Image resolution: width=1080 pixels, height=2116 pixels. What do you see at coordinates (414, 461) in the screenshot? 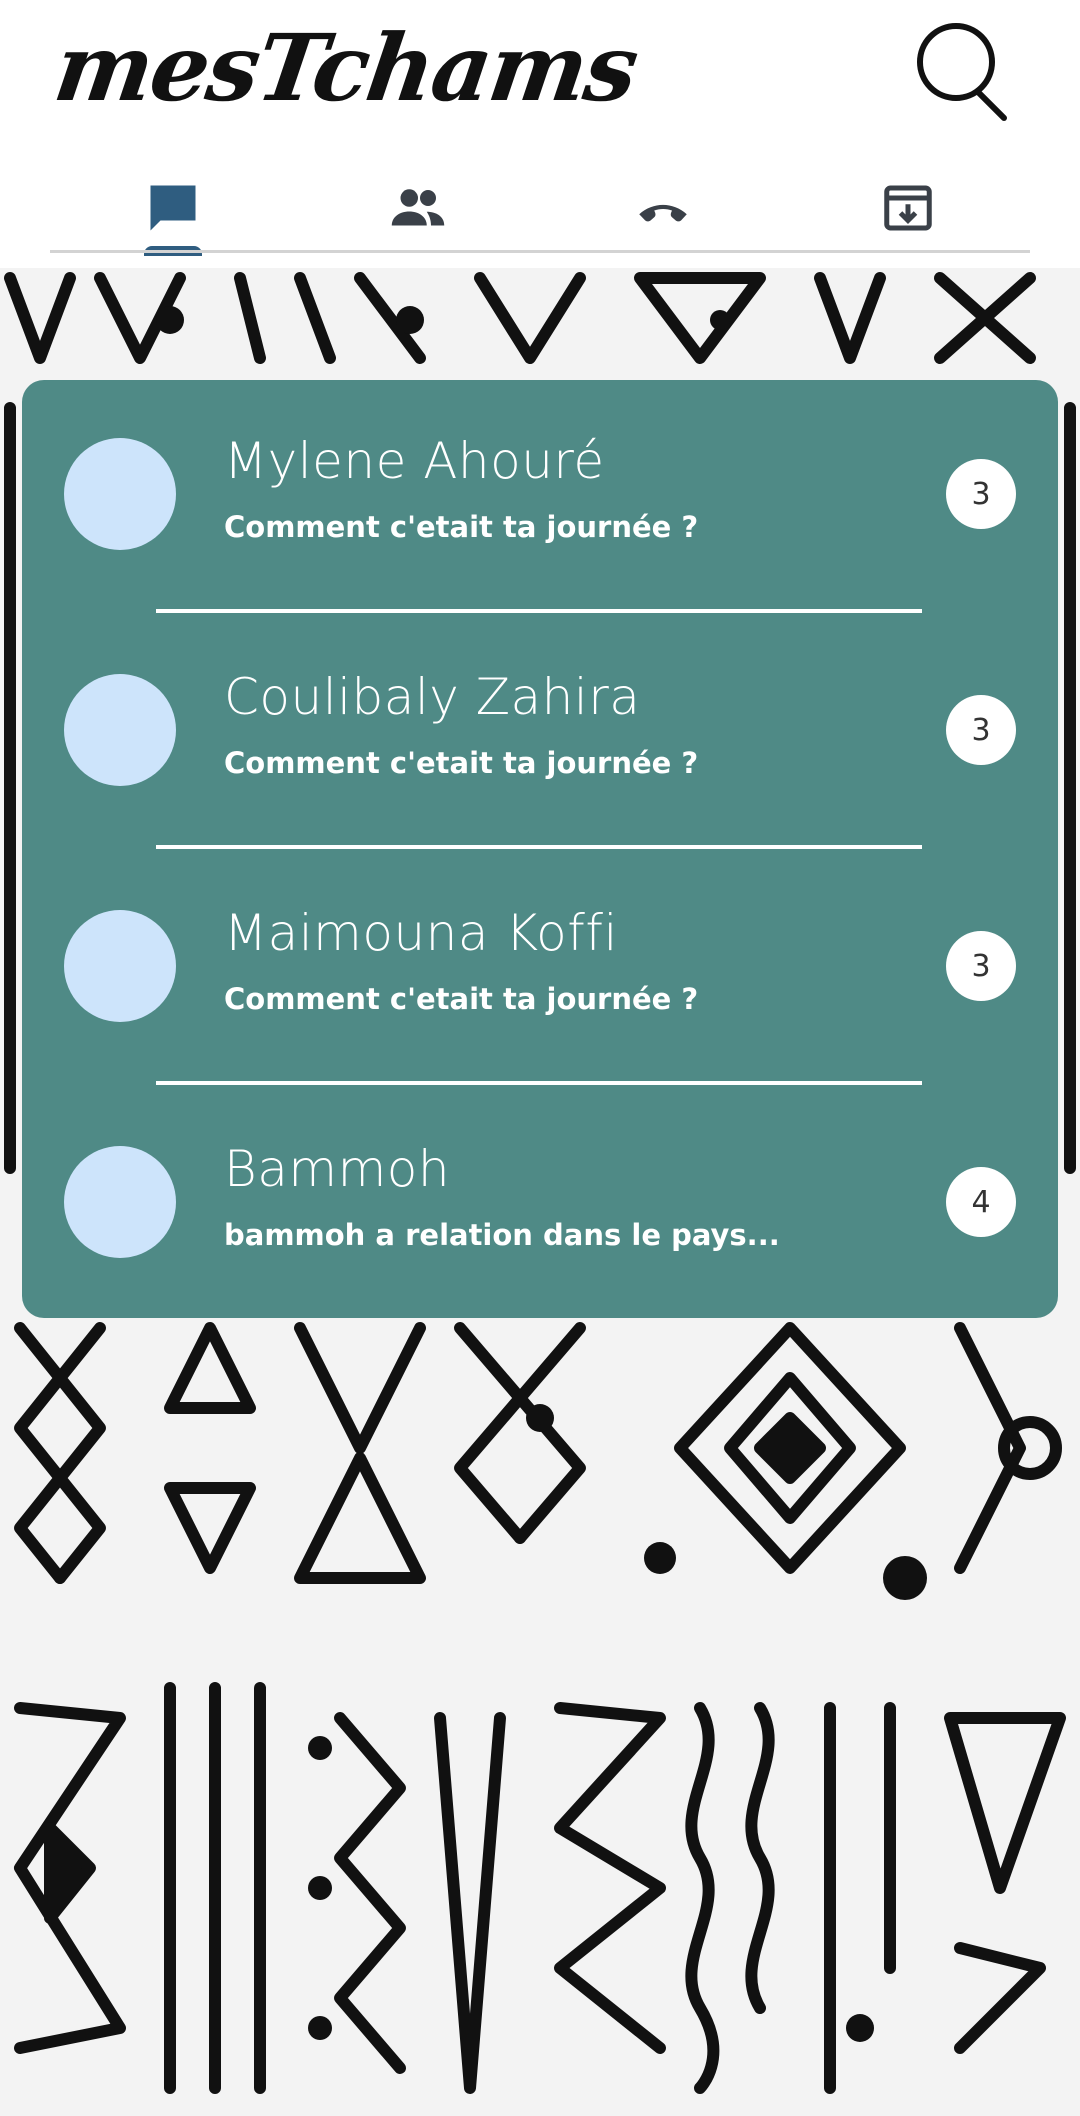
I see `contact-name: Mylene Ahouré` at bounding box center [414, 461].